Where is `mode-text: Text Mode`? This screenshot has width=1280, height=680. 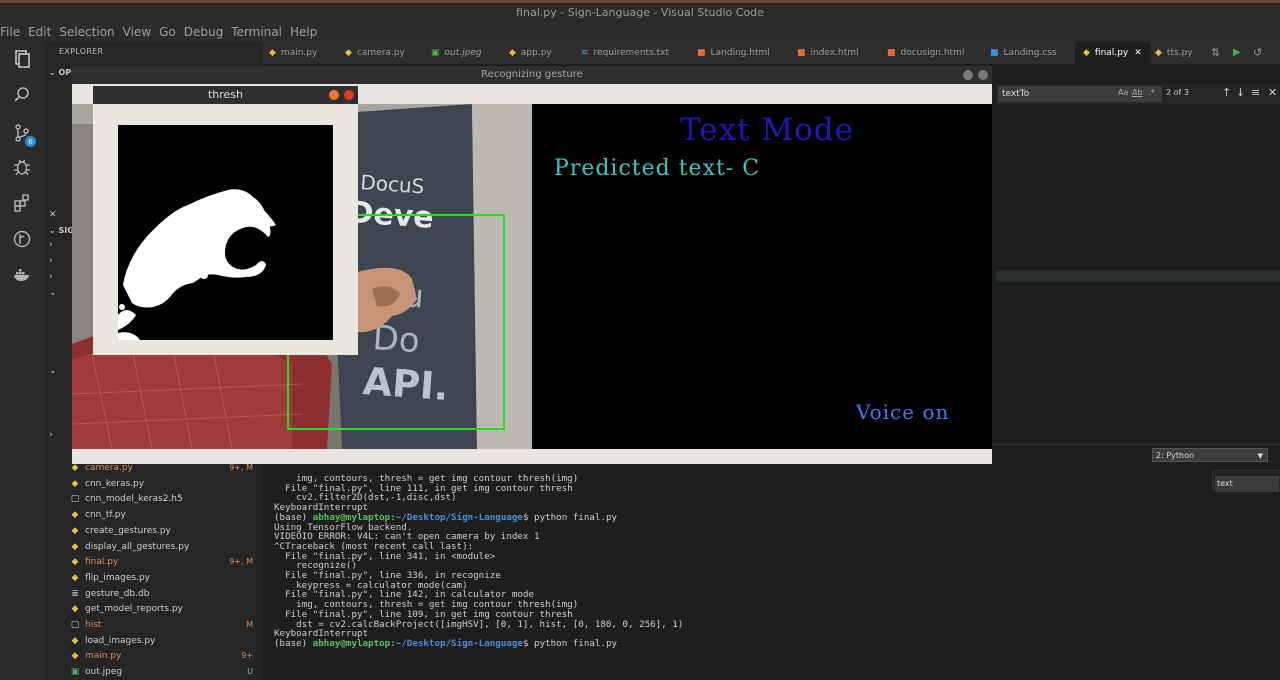
mode-text: Text Mode is located at coordinates (766, 130).